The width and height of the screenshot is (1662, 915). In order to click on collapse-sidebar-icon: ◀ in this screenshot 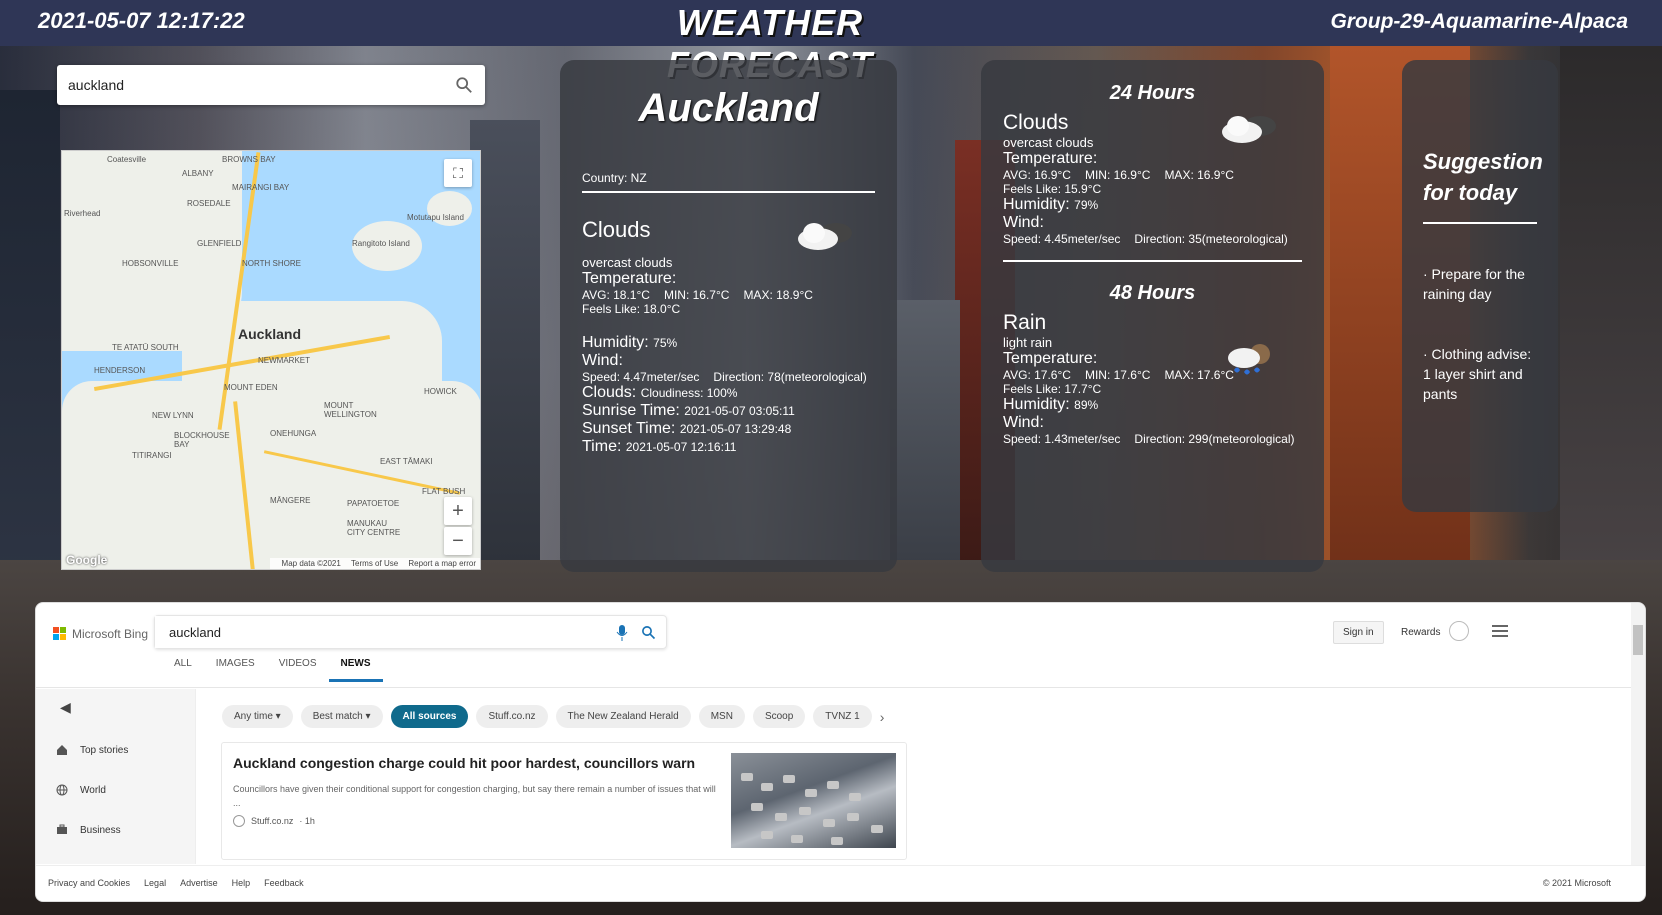, I will do `click(65, 707)`.